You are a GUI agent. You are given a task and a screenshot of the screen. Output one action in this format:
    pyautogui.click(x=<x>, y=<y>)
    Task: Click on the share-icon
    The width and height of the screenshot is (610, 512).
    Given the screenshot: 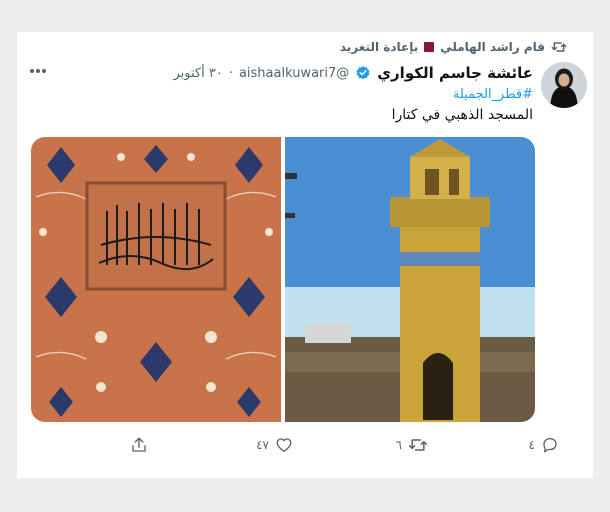 What is the action you would take?
    pyautogui.click(x=139, y=444)
    